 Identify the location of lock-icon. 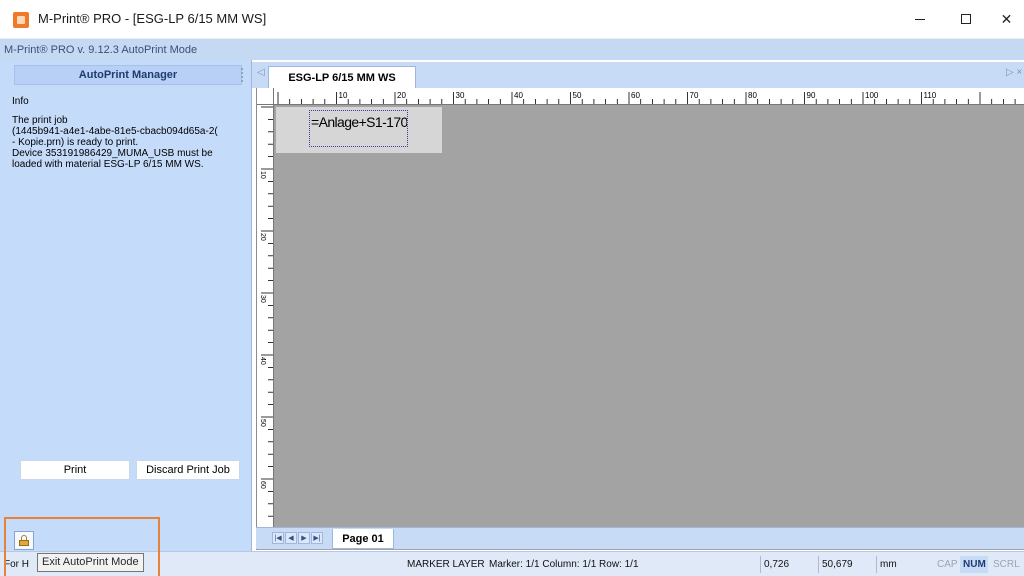
(24, 540).